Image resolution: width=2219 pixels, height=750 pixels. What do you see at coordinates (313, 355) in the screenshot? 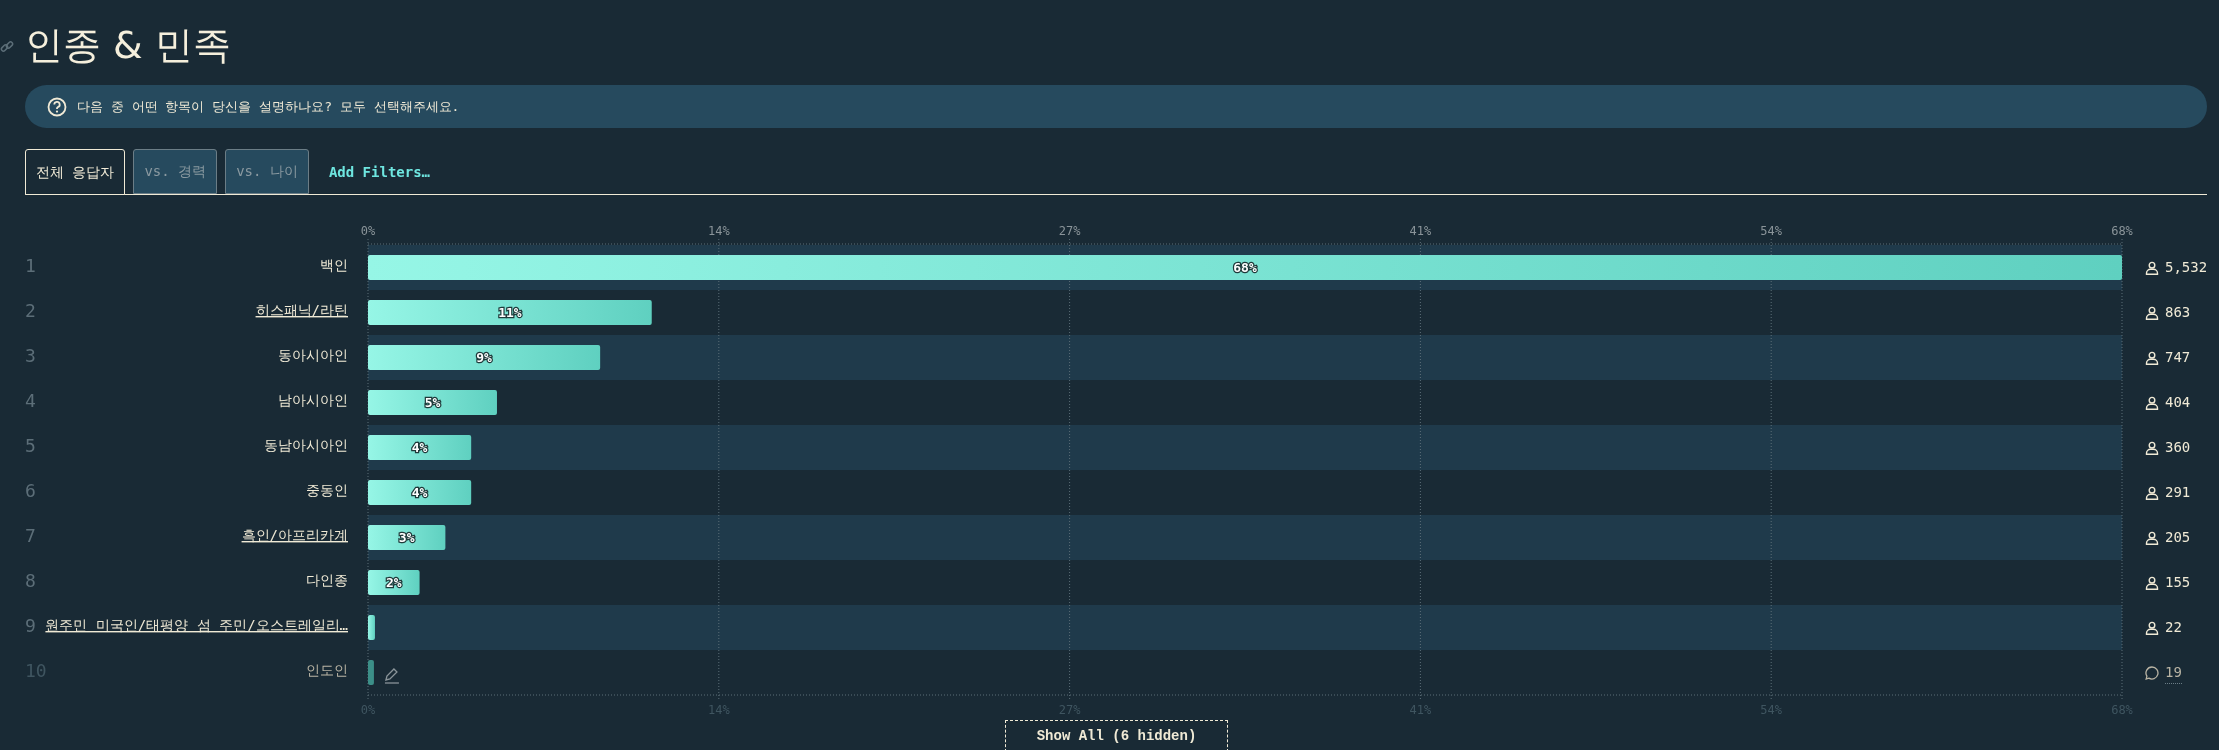
I see `option-label: 동아시아인` at bounding box center [313, 355].